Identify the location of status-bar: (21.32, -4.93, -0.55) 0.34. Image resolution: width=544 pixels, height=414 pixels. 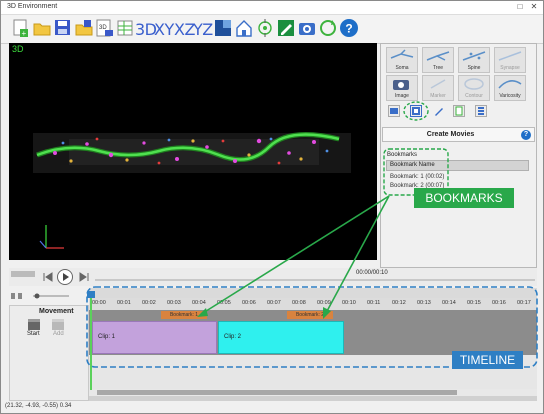
(272, 407).